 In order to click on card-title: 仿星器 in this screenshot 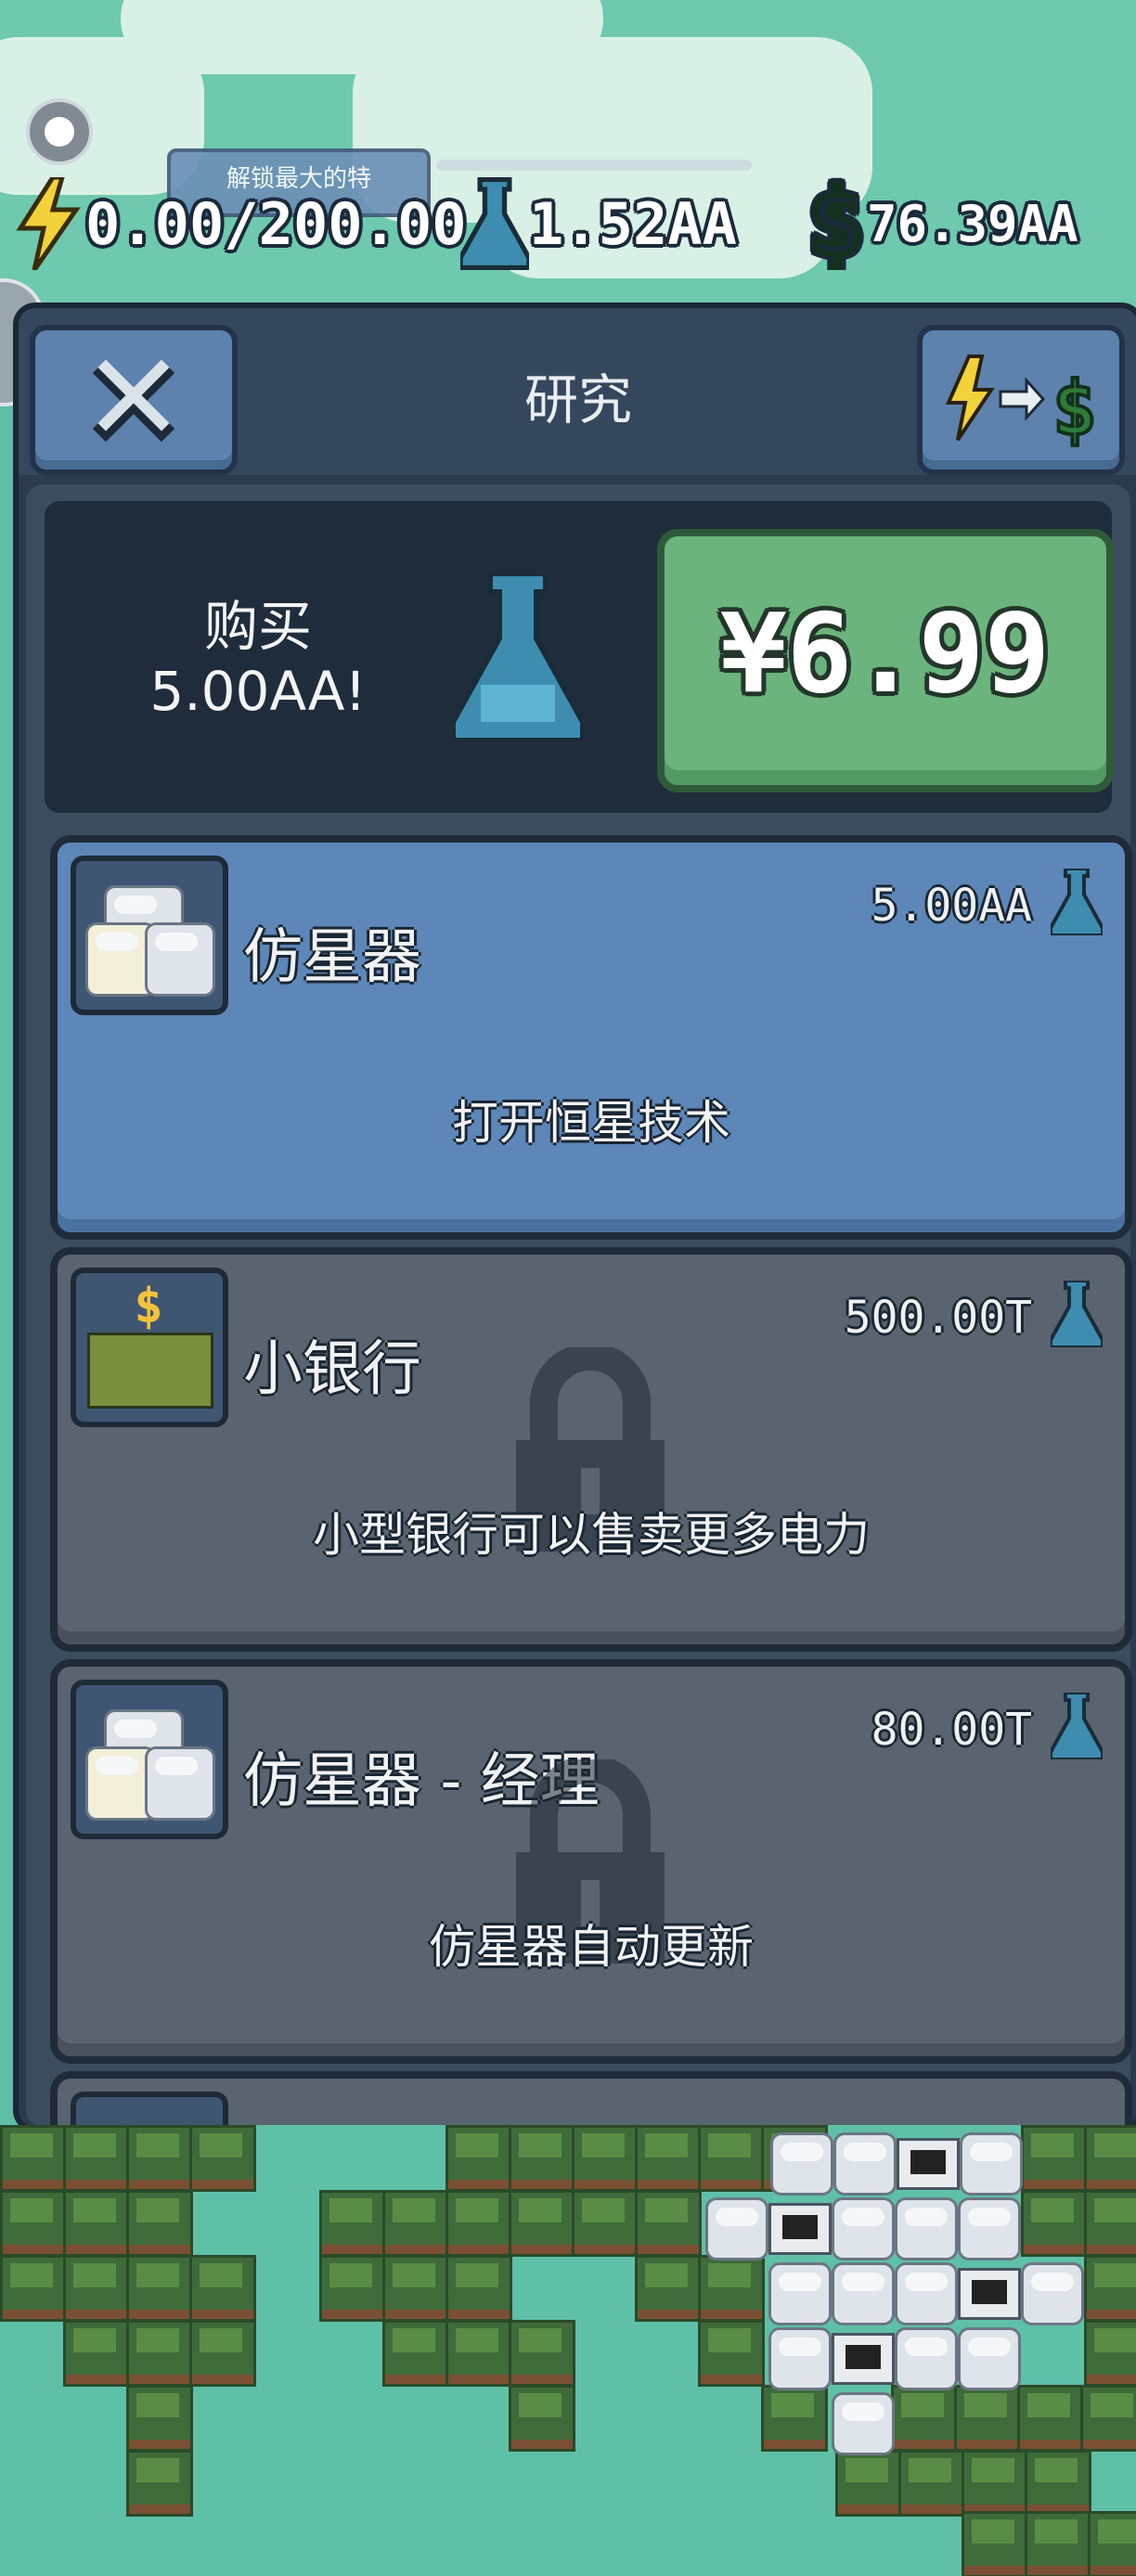, I will do `click(332, 957)`.